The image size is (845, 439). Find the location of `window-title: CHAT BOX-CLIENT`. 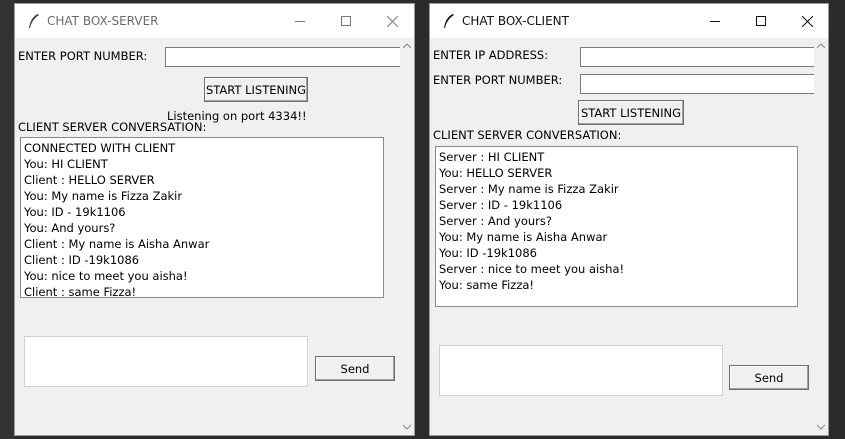

window-title: CHAT BOX-CLIENT is located at coordinates (515, 21).